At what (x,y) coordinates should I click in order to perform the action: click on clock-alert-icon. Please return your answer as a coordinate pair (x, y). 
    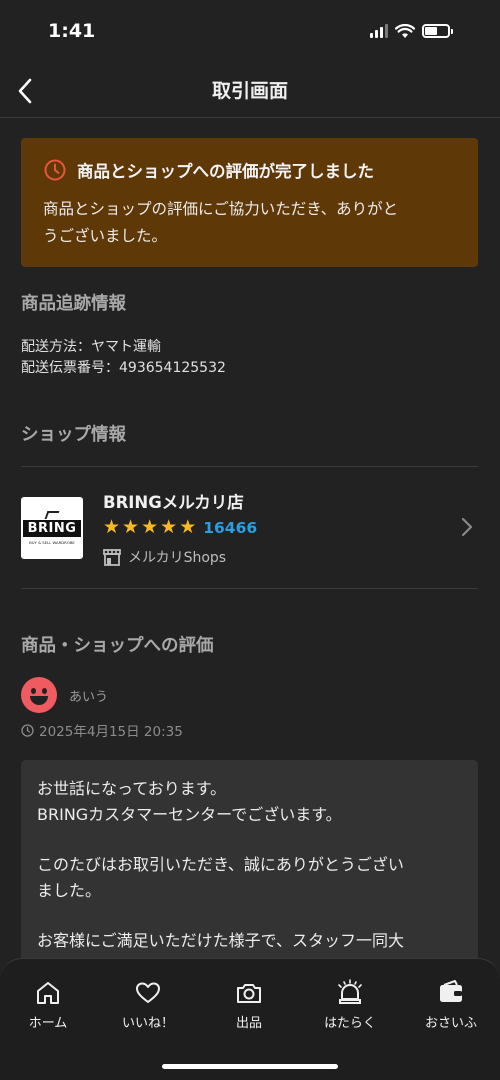
    Looking at the image, I should click on (55, 170).